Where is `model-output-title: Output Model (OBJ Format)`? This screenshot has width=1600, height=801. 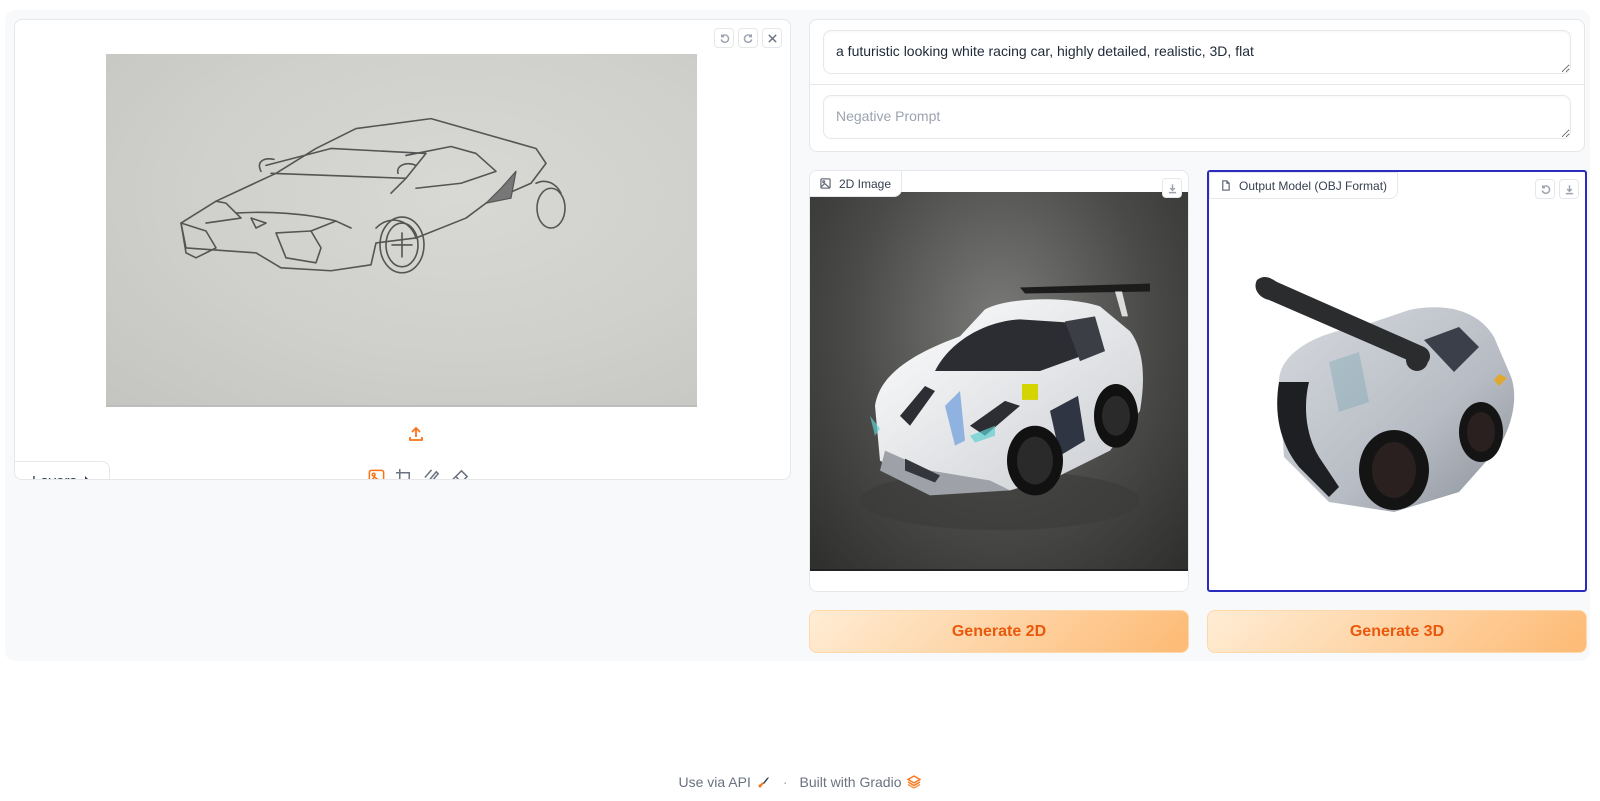
model-output-title: Output Model (OBJ Format) is located at coordinates (1313, 185).